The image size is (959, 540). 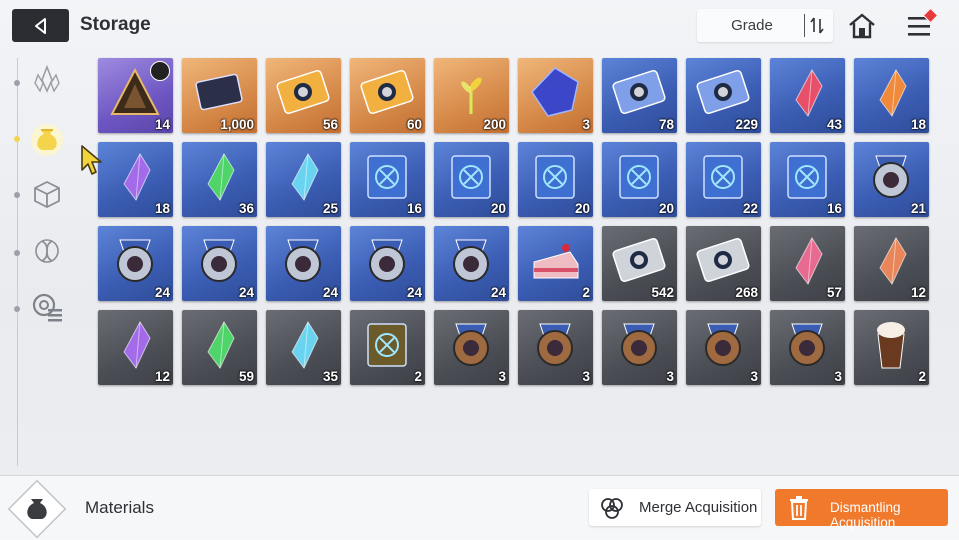 I want to click on crystal-purple-icon, so click(x=137, y=345).